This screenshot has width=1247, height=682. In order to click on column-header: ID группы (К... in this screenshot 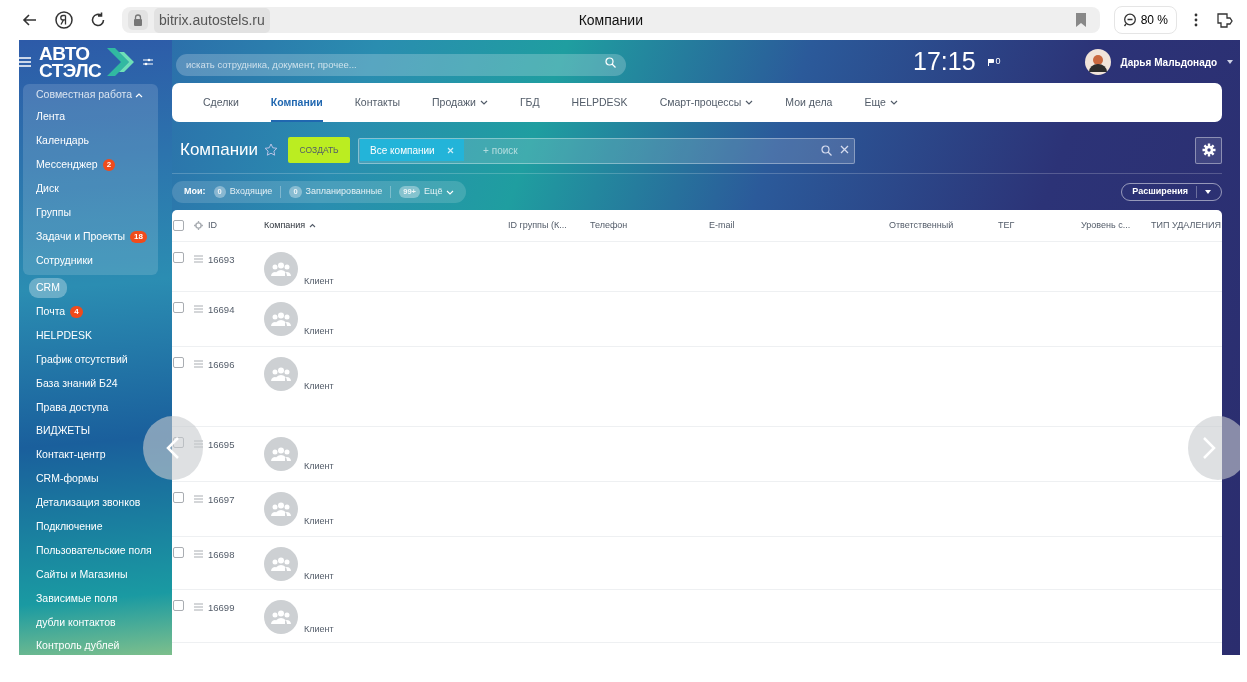, I will do `click(549, 225)`.